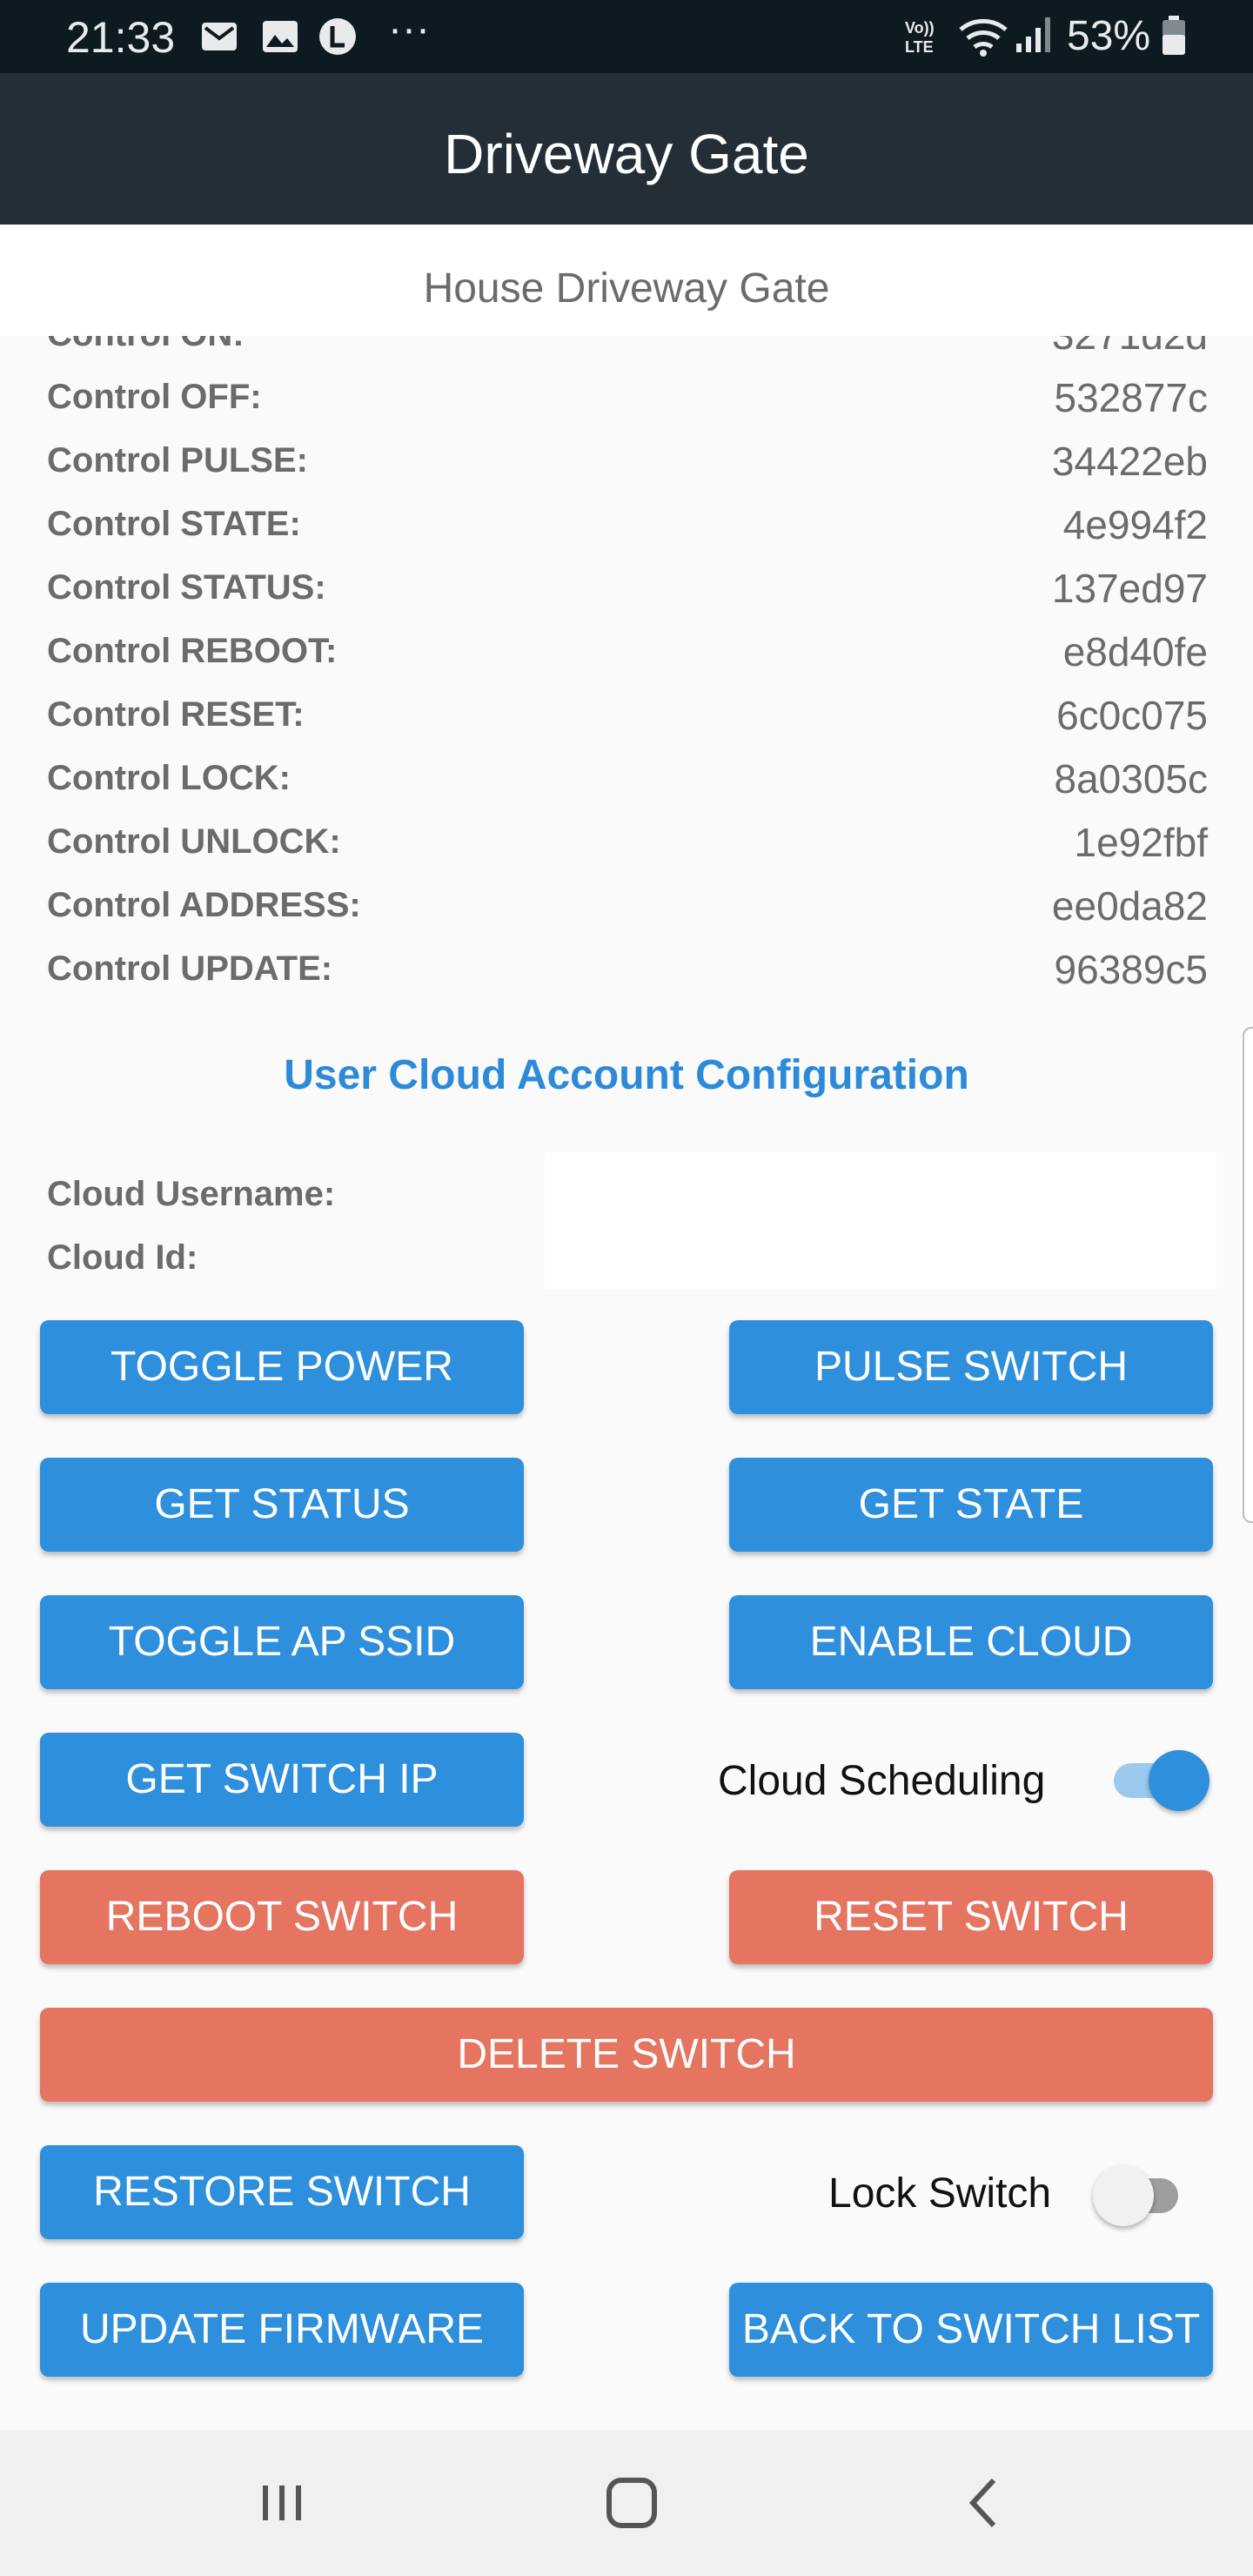 The image size is (1253, 2576). What do you see at coordinates (1033, 34) in the screenshot?
I see `signal-icon` at bounding box center [1033, 34].